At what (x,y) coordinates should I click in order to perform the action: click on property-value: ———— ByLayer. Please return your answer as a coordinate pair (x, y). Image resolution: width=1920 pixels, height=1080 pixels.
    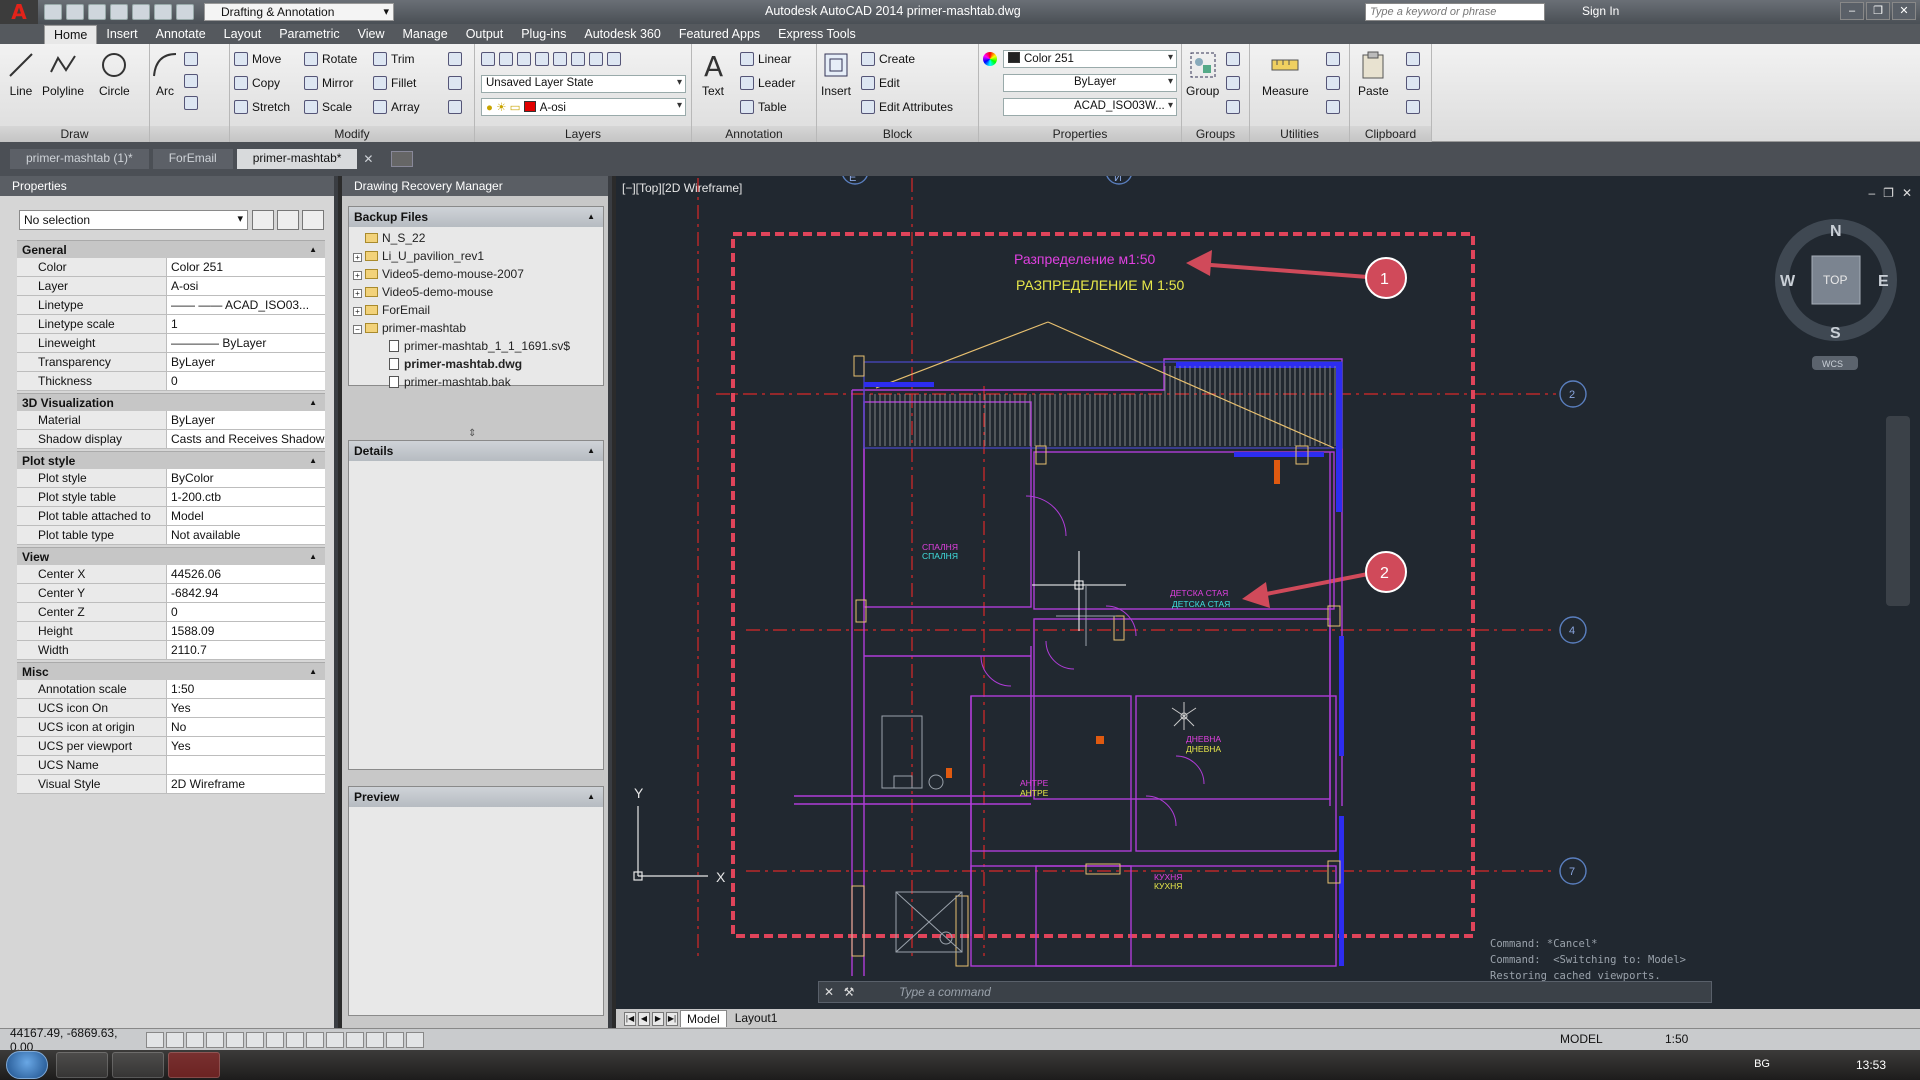
    Looking at the image, I should click on (246, 343).